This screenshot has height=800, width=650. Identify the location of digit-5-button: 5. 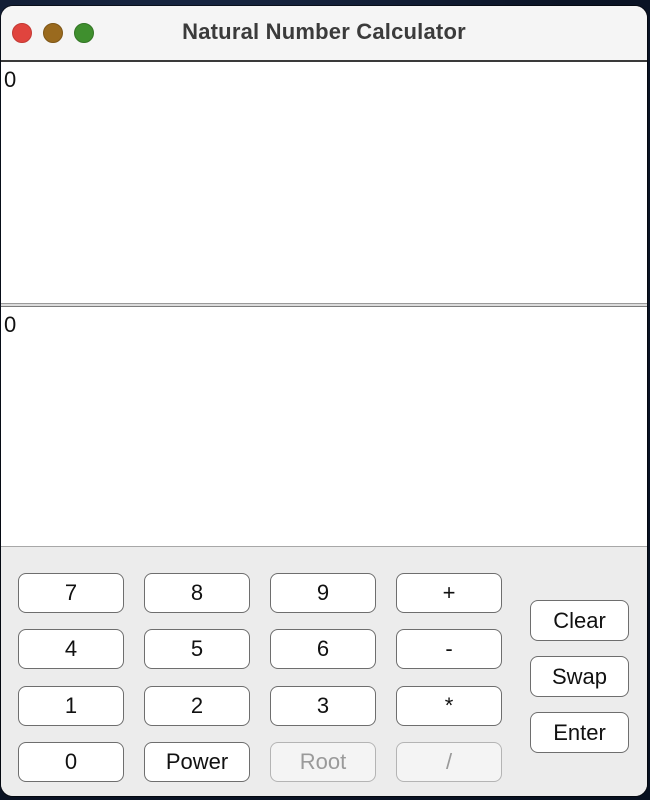
(197, 649).